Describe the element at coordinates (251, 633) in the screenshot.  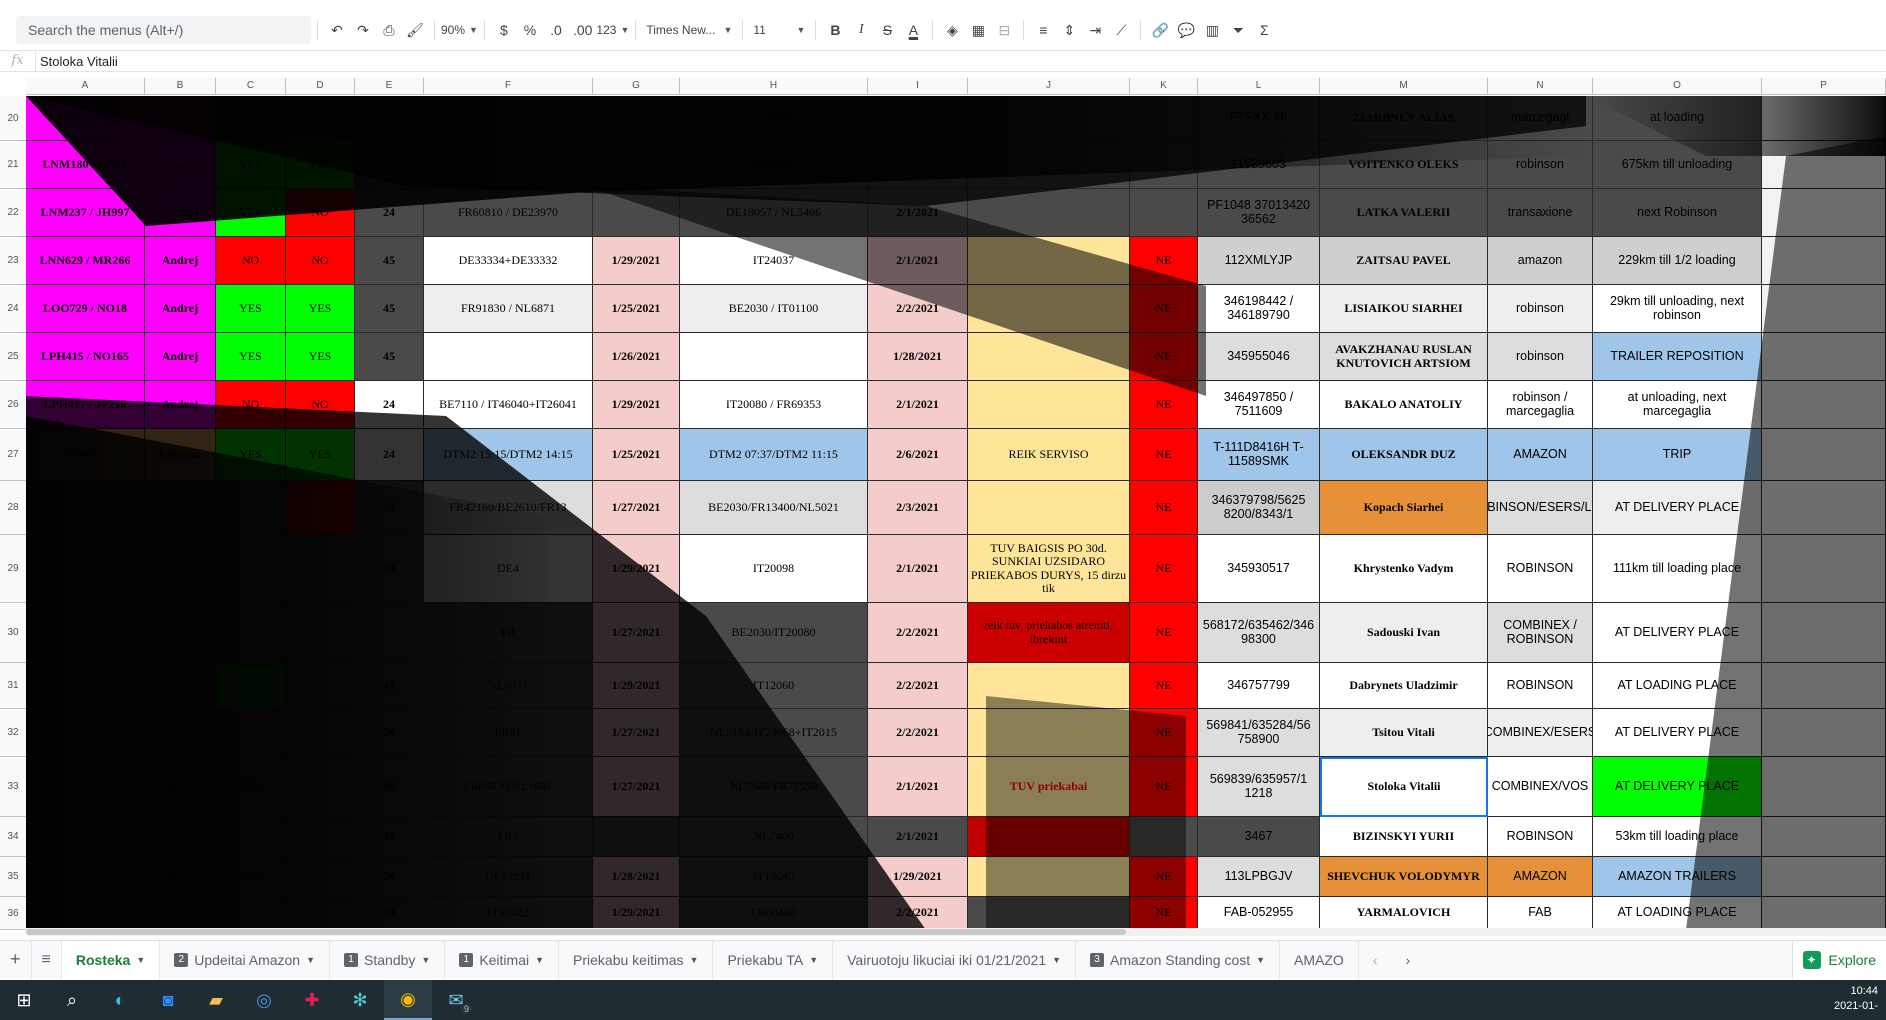
I see `cell-c30` at that location.